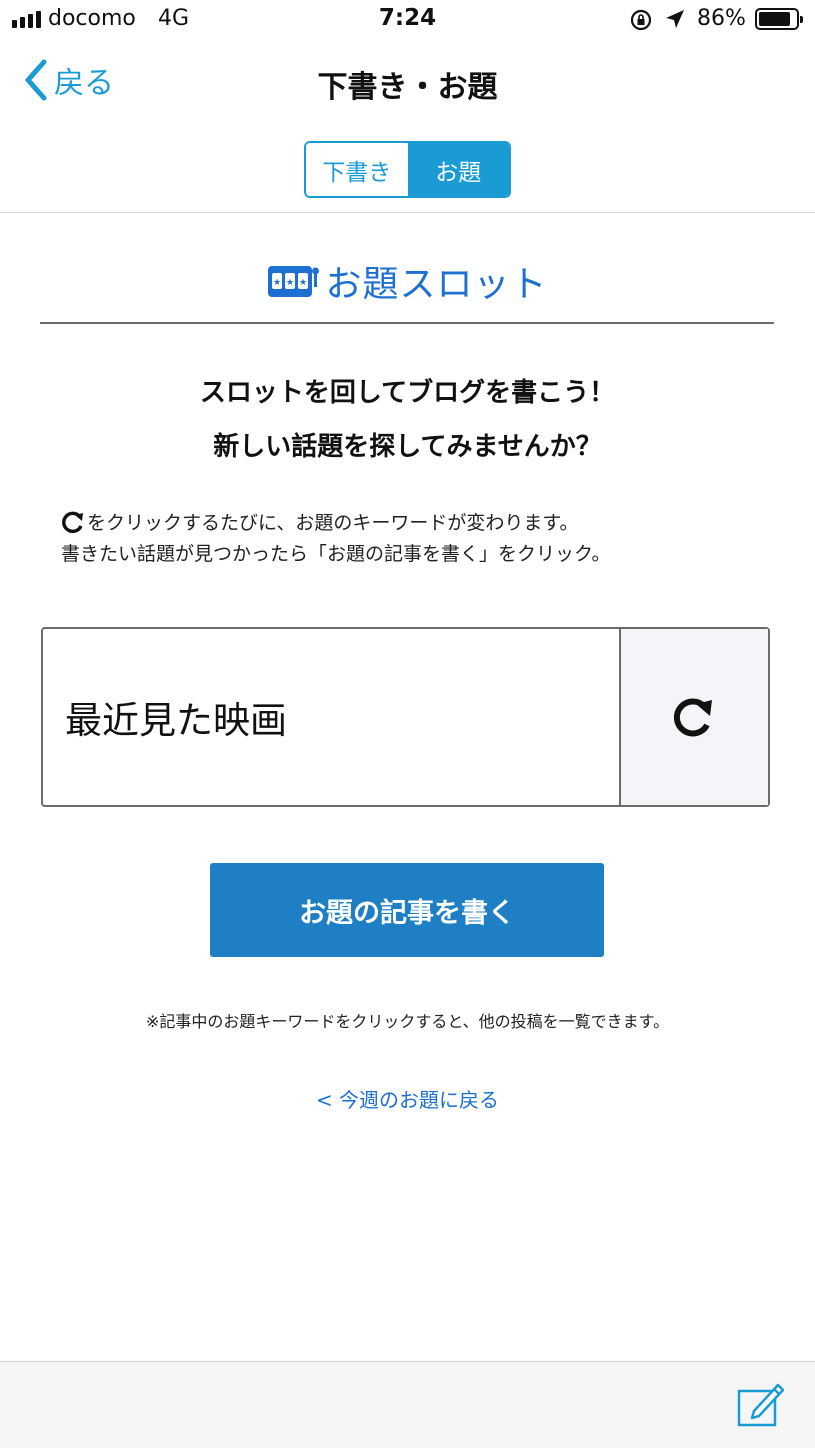 Image resolution: width=815 pixels, height=1448 pixels. What do you see at coordinates (405, 717) in the screenshot?
I see `keyword-slot: 最近見た映画` at bounding box center [405, 717].